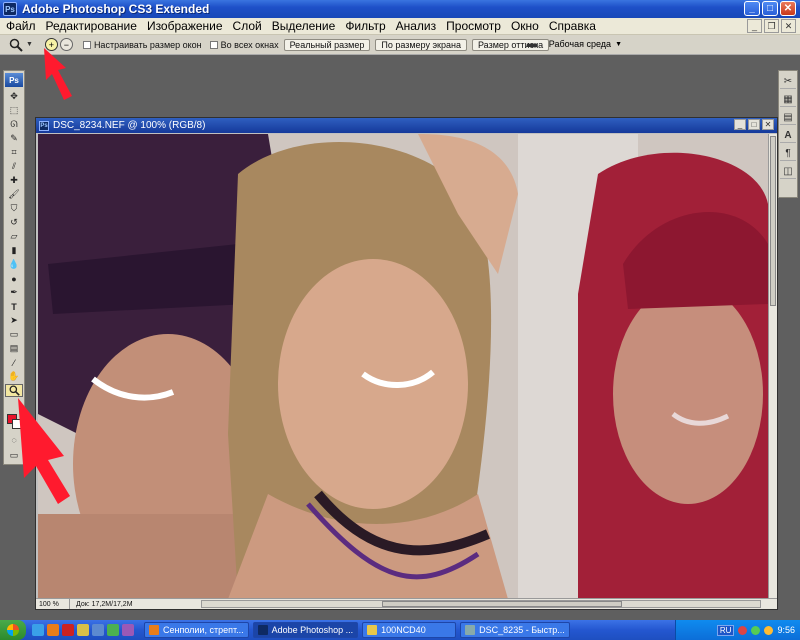  What do you see at coordinates (14, 124) in the screenshot?
I see `lasso-tool-icon: ᘏ` at bounding box center [14, 124].